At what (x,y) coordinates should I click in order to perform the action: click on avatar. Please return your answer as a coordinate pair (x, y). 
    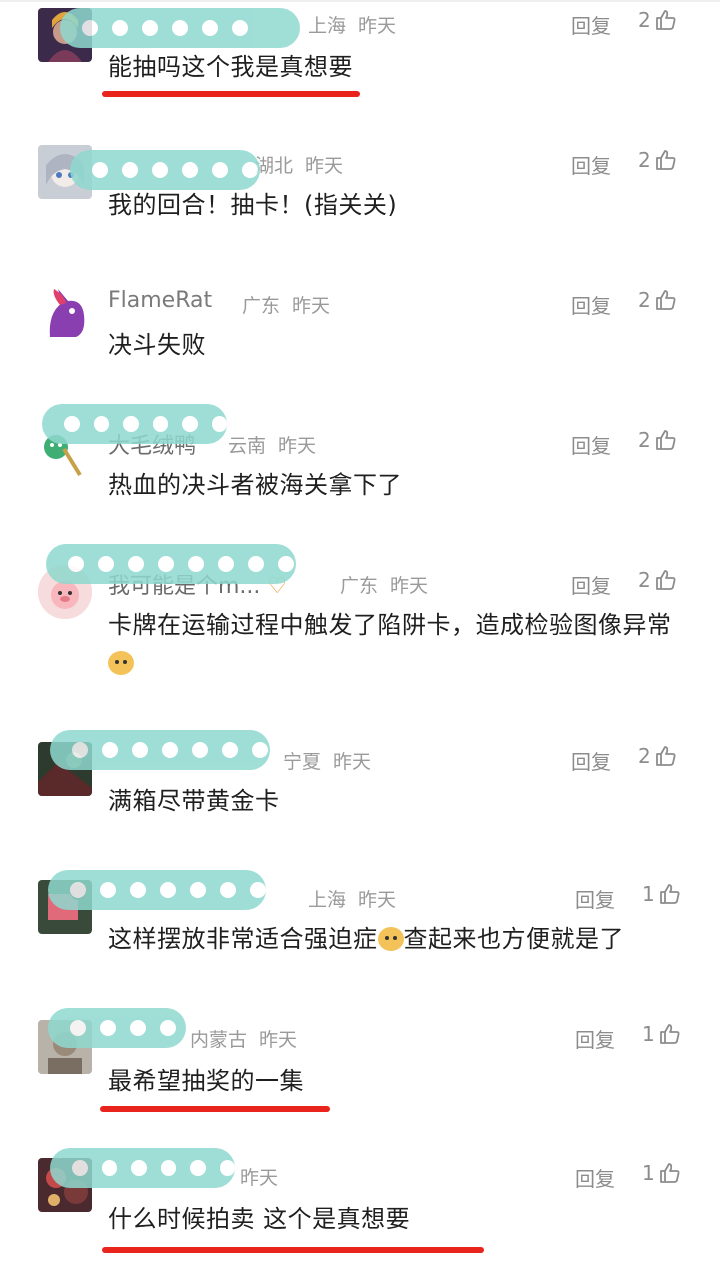
    Looking at the image, I should click on (65, 312).